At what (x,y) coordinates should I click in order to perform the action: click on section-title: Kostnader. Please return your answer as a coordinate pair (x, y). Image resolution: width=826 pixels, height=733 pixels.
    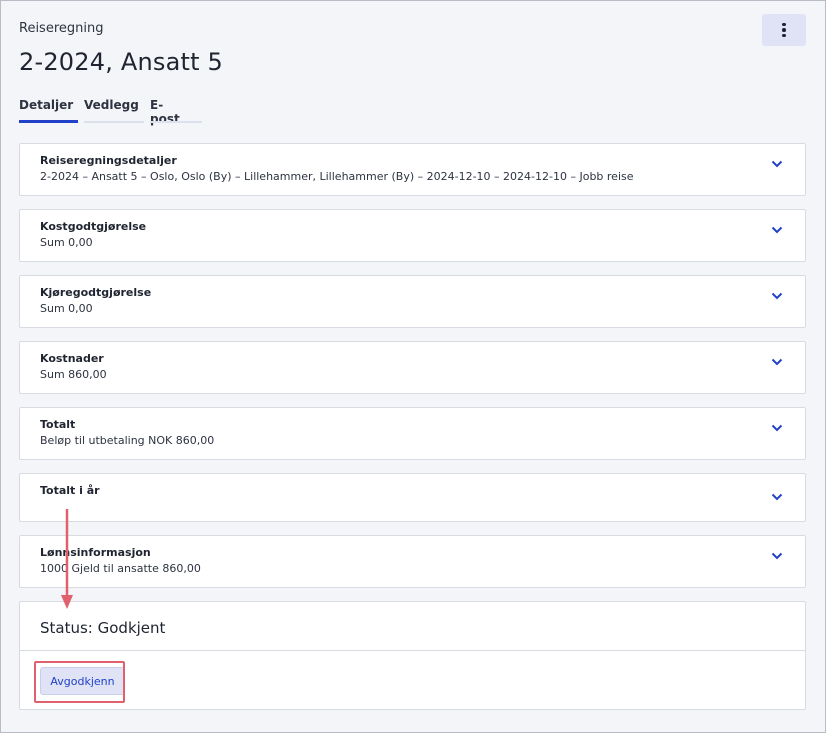
    Looking at the image, I should click on (72, 358).